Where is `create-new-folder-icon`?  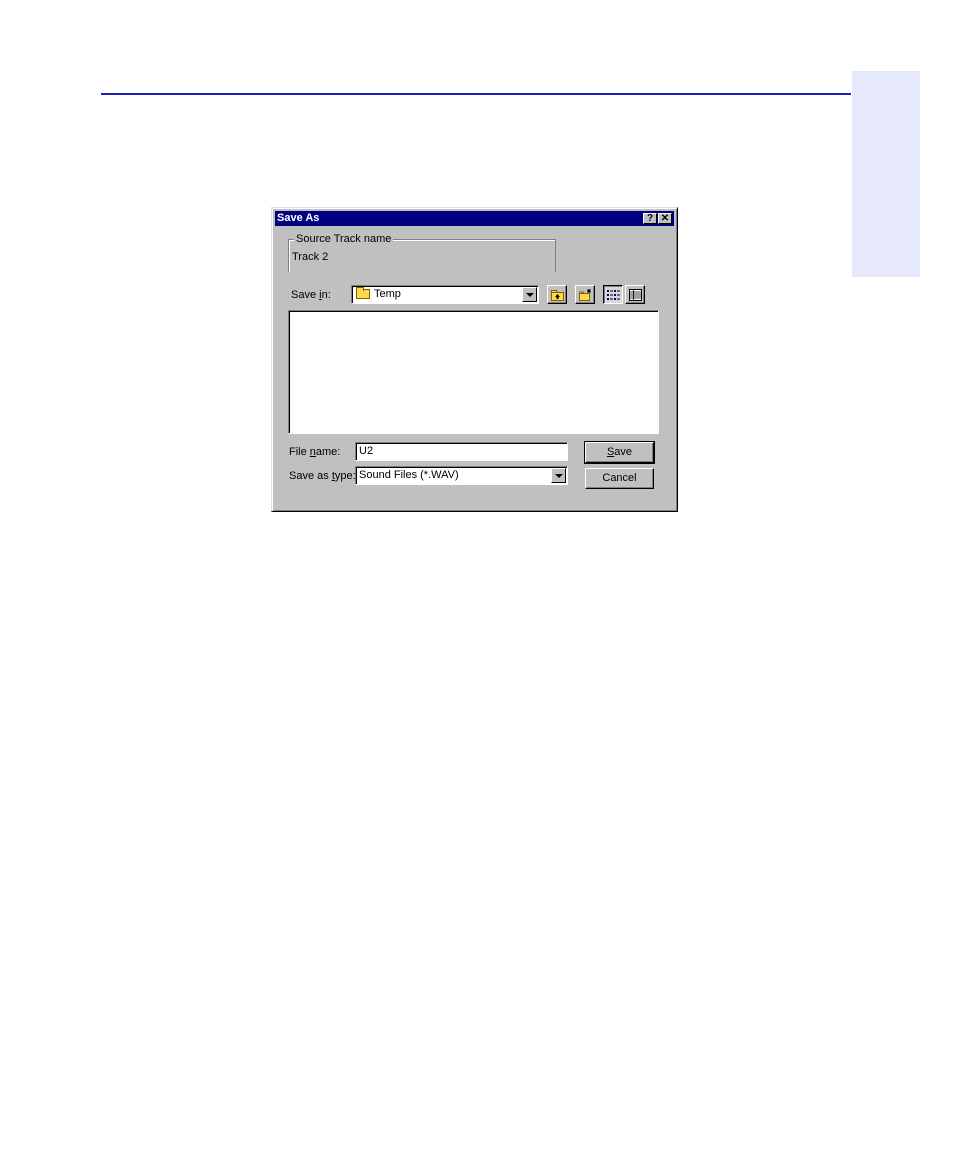 create-new-folder-icon is located at coordinates (585, 295).